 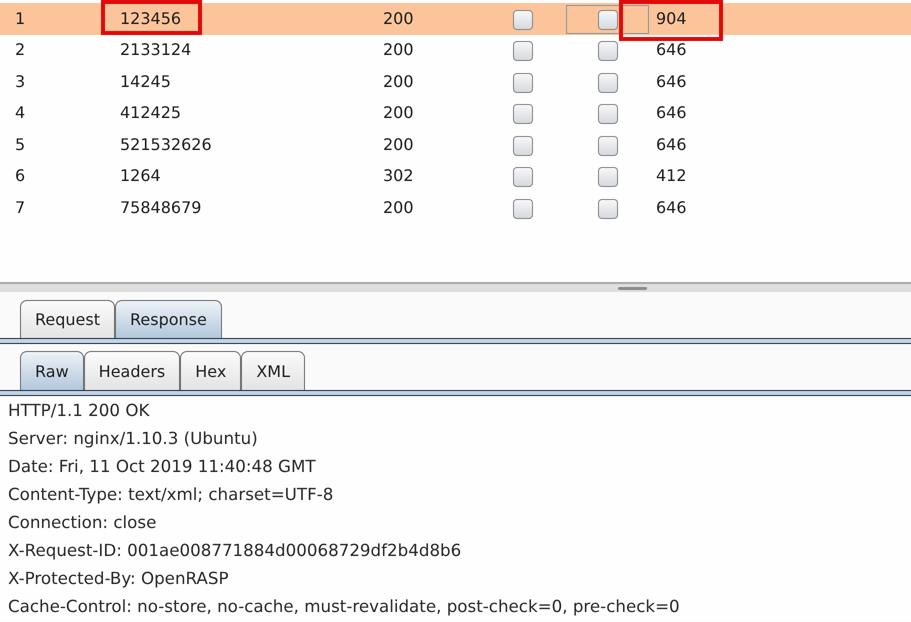 What do you see at coordinates (118, 578) in the screenshot?
I see `response-line: X-Protected-By: OpenRASP` at bounding box center [118, 578].